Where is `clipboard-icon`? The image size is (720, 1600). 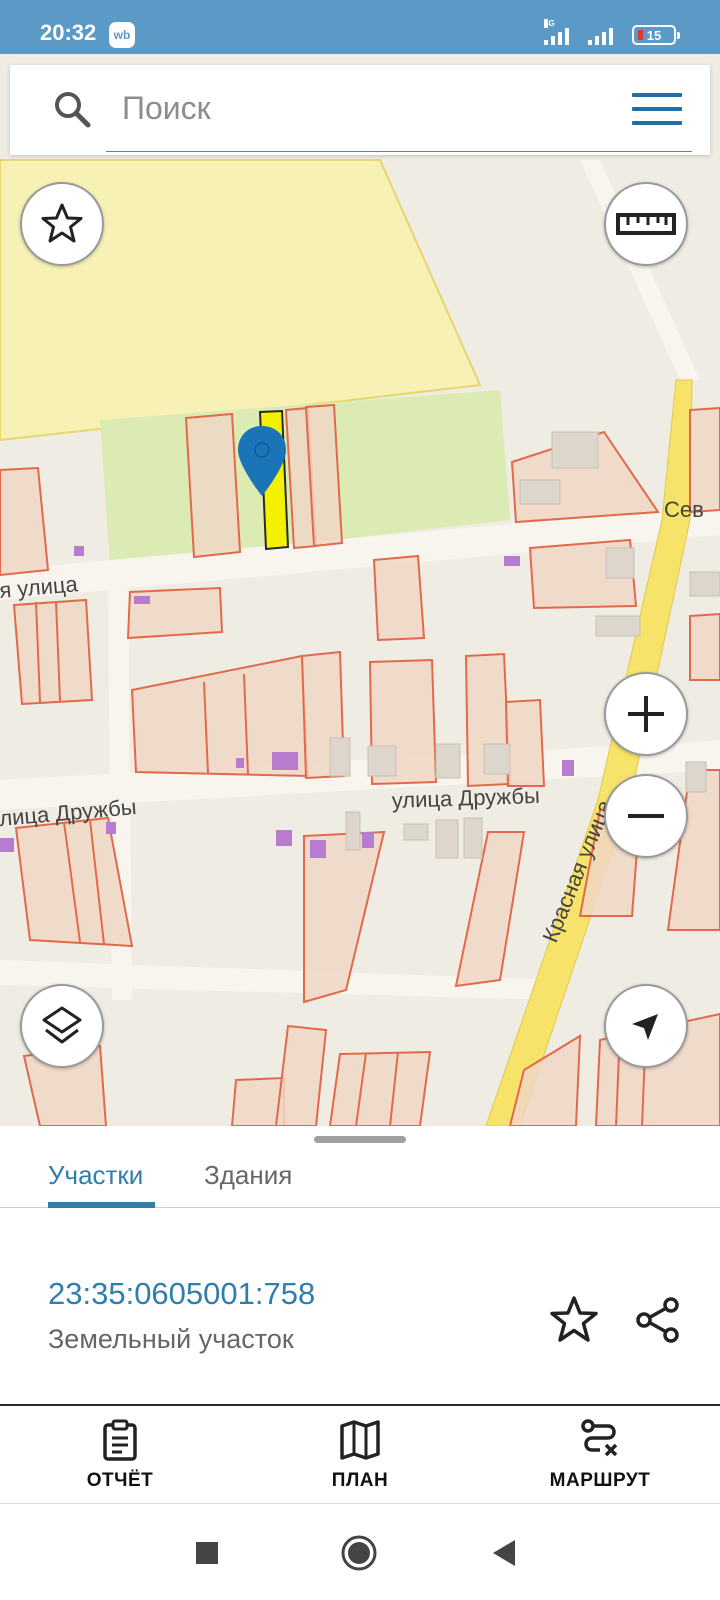 clipboard-icon is located at coordinates (120, 1440).